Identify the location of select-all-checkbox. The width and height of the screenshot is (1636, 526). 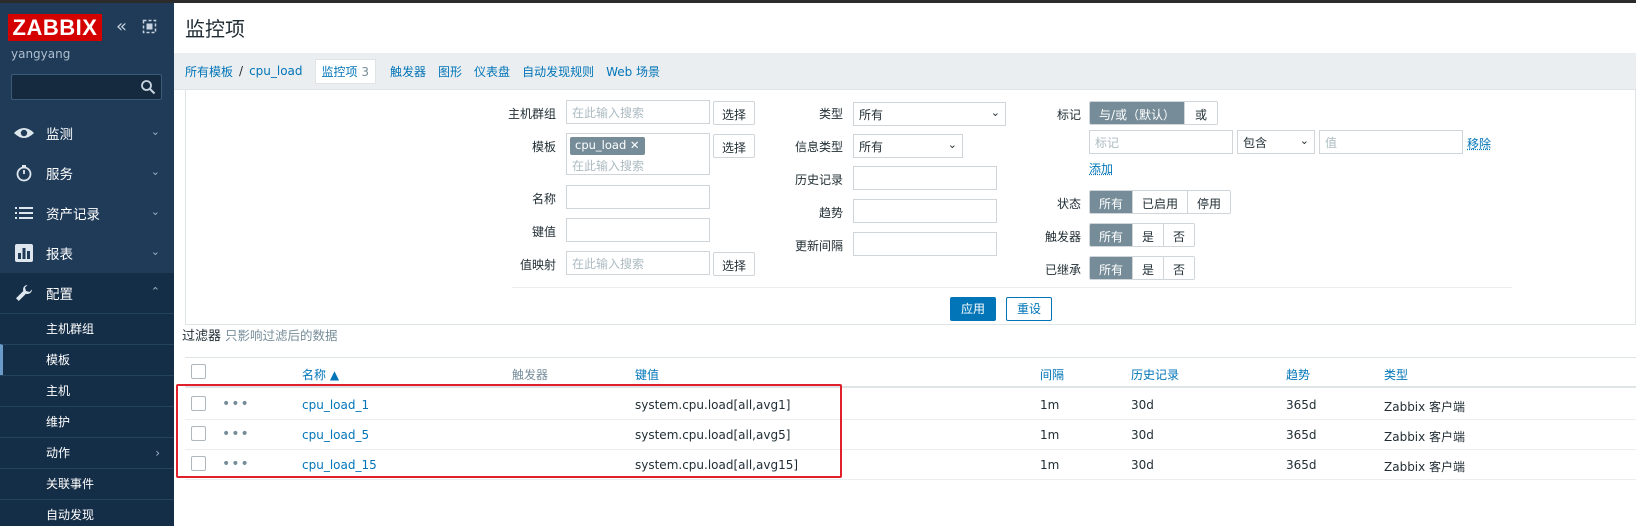
(198, 371).